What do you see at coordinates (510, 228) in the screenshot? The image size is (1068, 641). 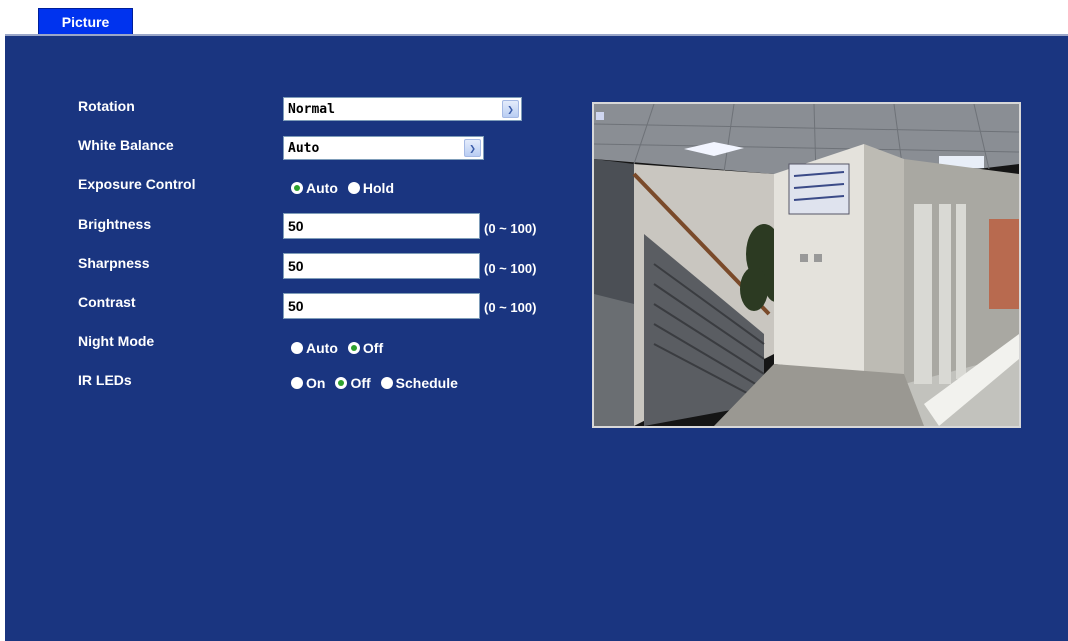 I see `brightness-range-hint: (0 ~ 100)` at bounding box center [510, 228].